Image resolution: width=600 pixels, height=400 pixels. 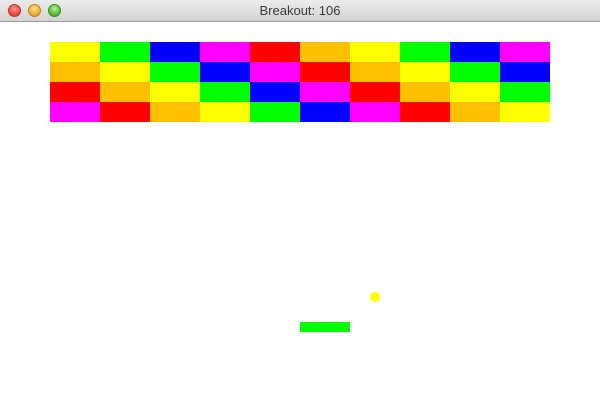 I want to click on title-bar: Breakout: 106, so click(x=300, y=11).